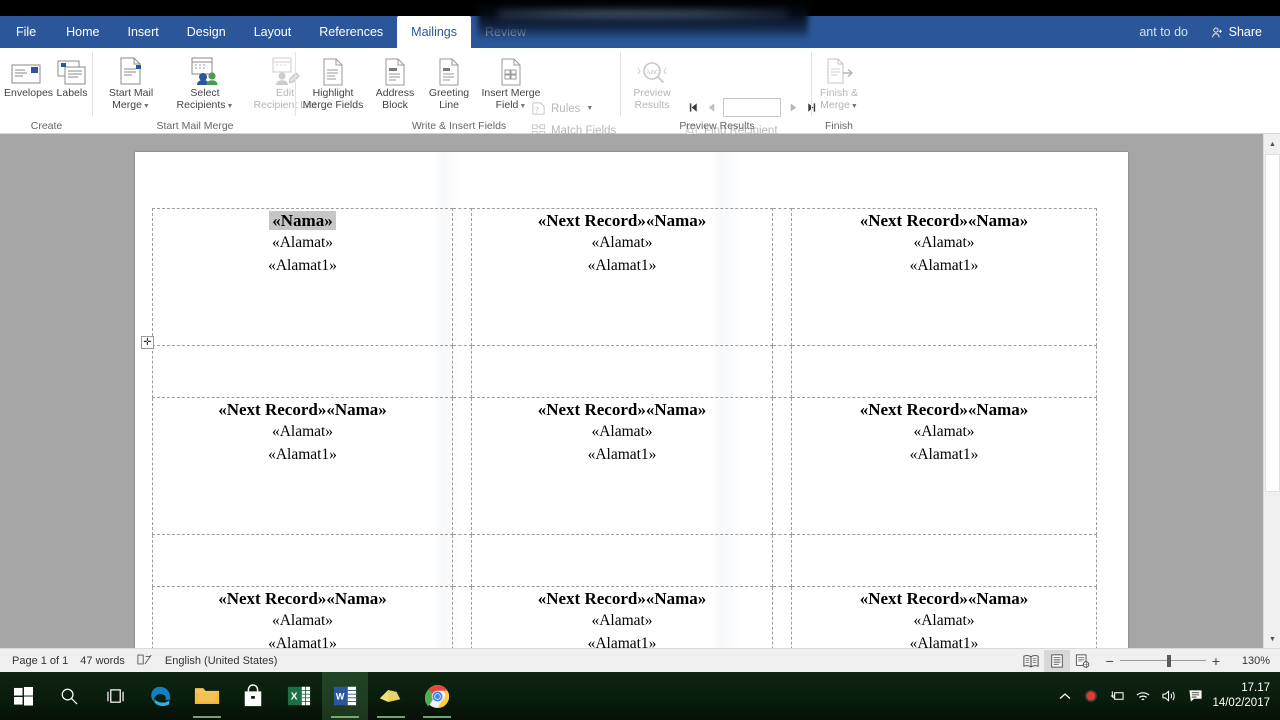 Image resolution: width=1280 pixels, height=720 pixels. Describe the element at coordinates (711, 108) in the screenshot. I see `previous-record-button` at that location.